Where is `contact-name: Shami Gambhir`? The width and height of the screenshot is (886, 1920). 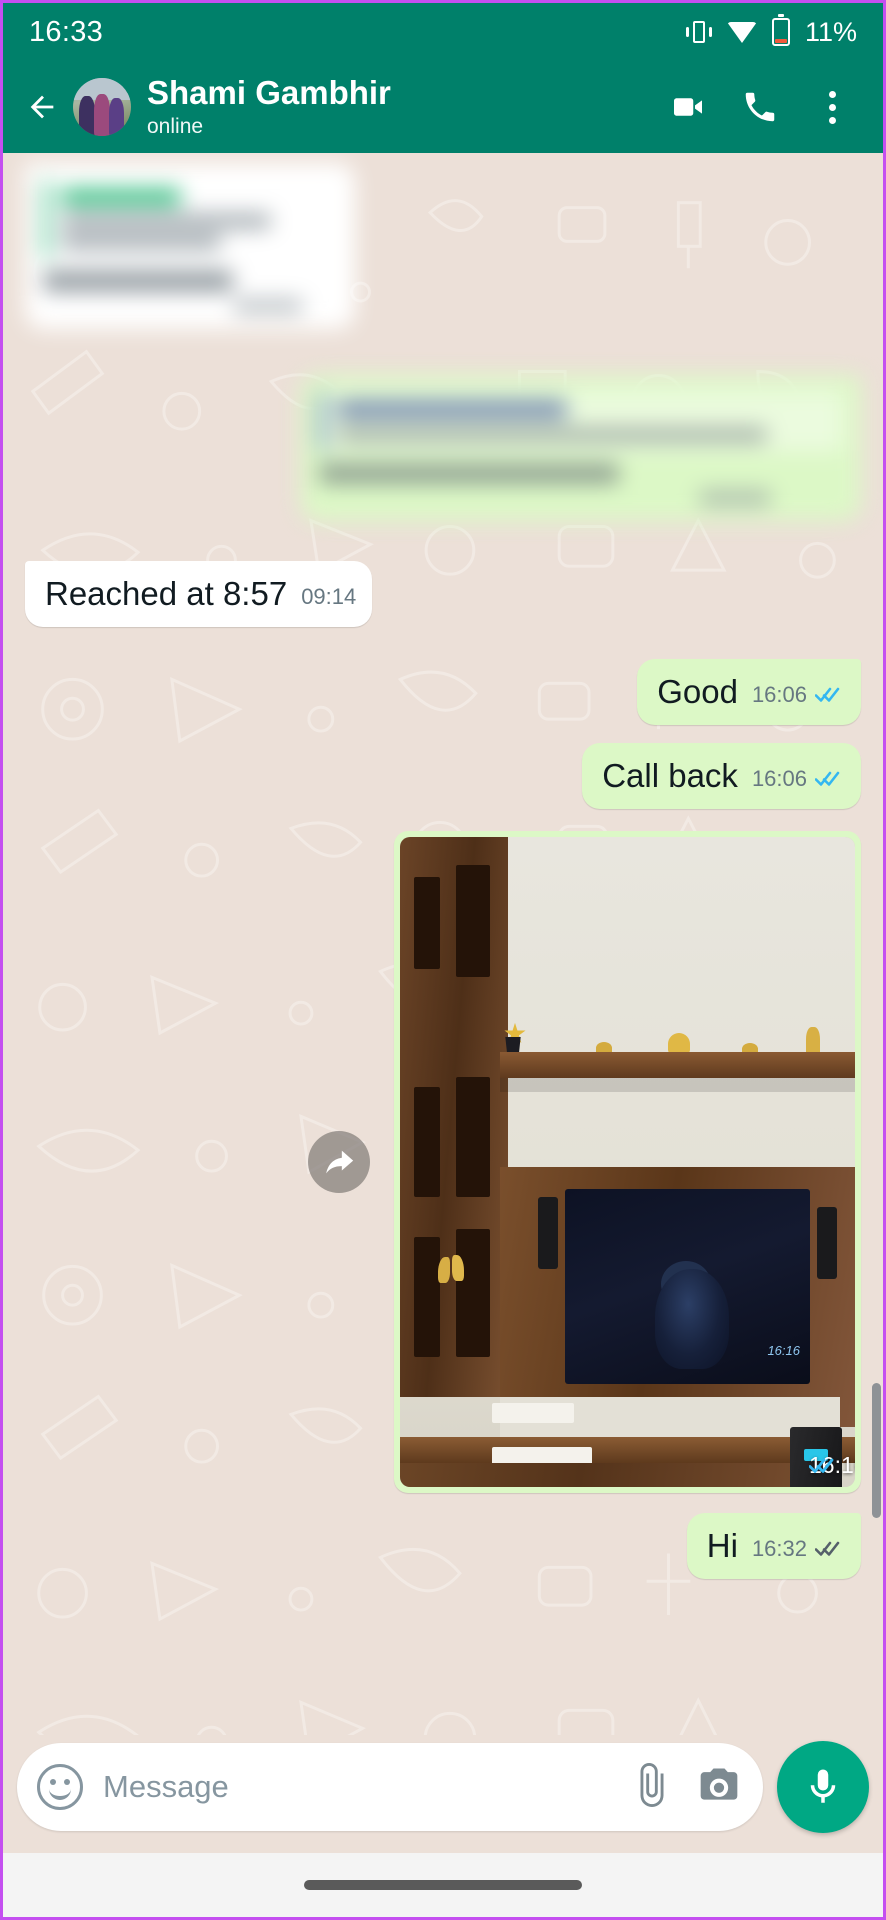 contact-name: Shami Gambhir is located at coordinates (269, 92).